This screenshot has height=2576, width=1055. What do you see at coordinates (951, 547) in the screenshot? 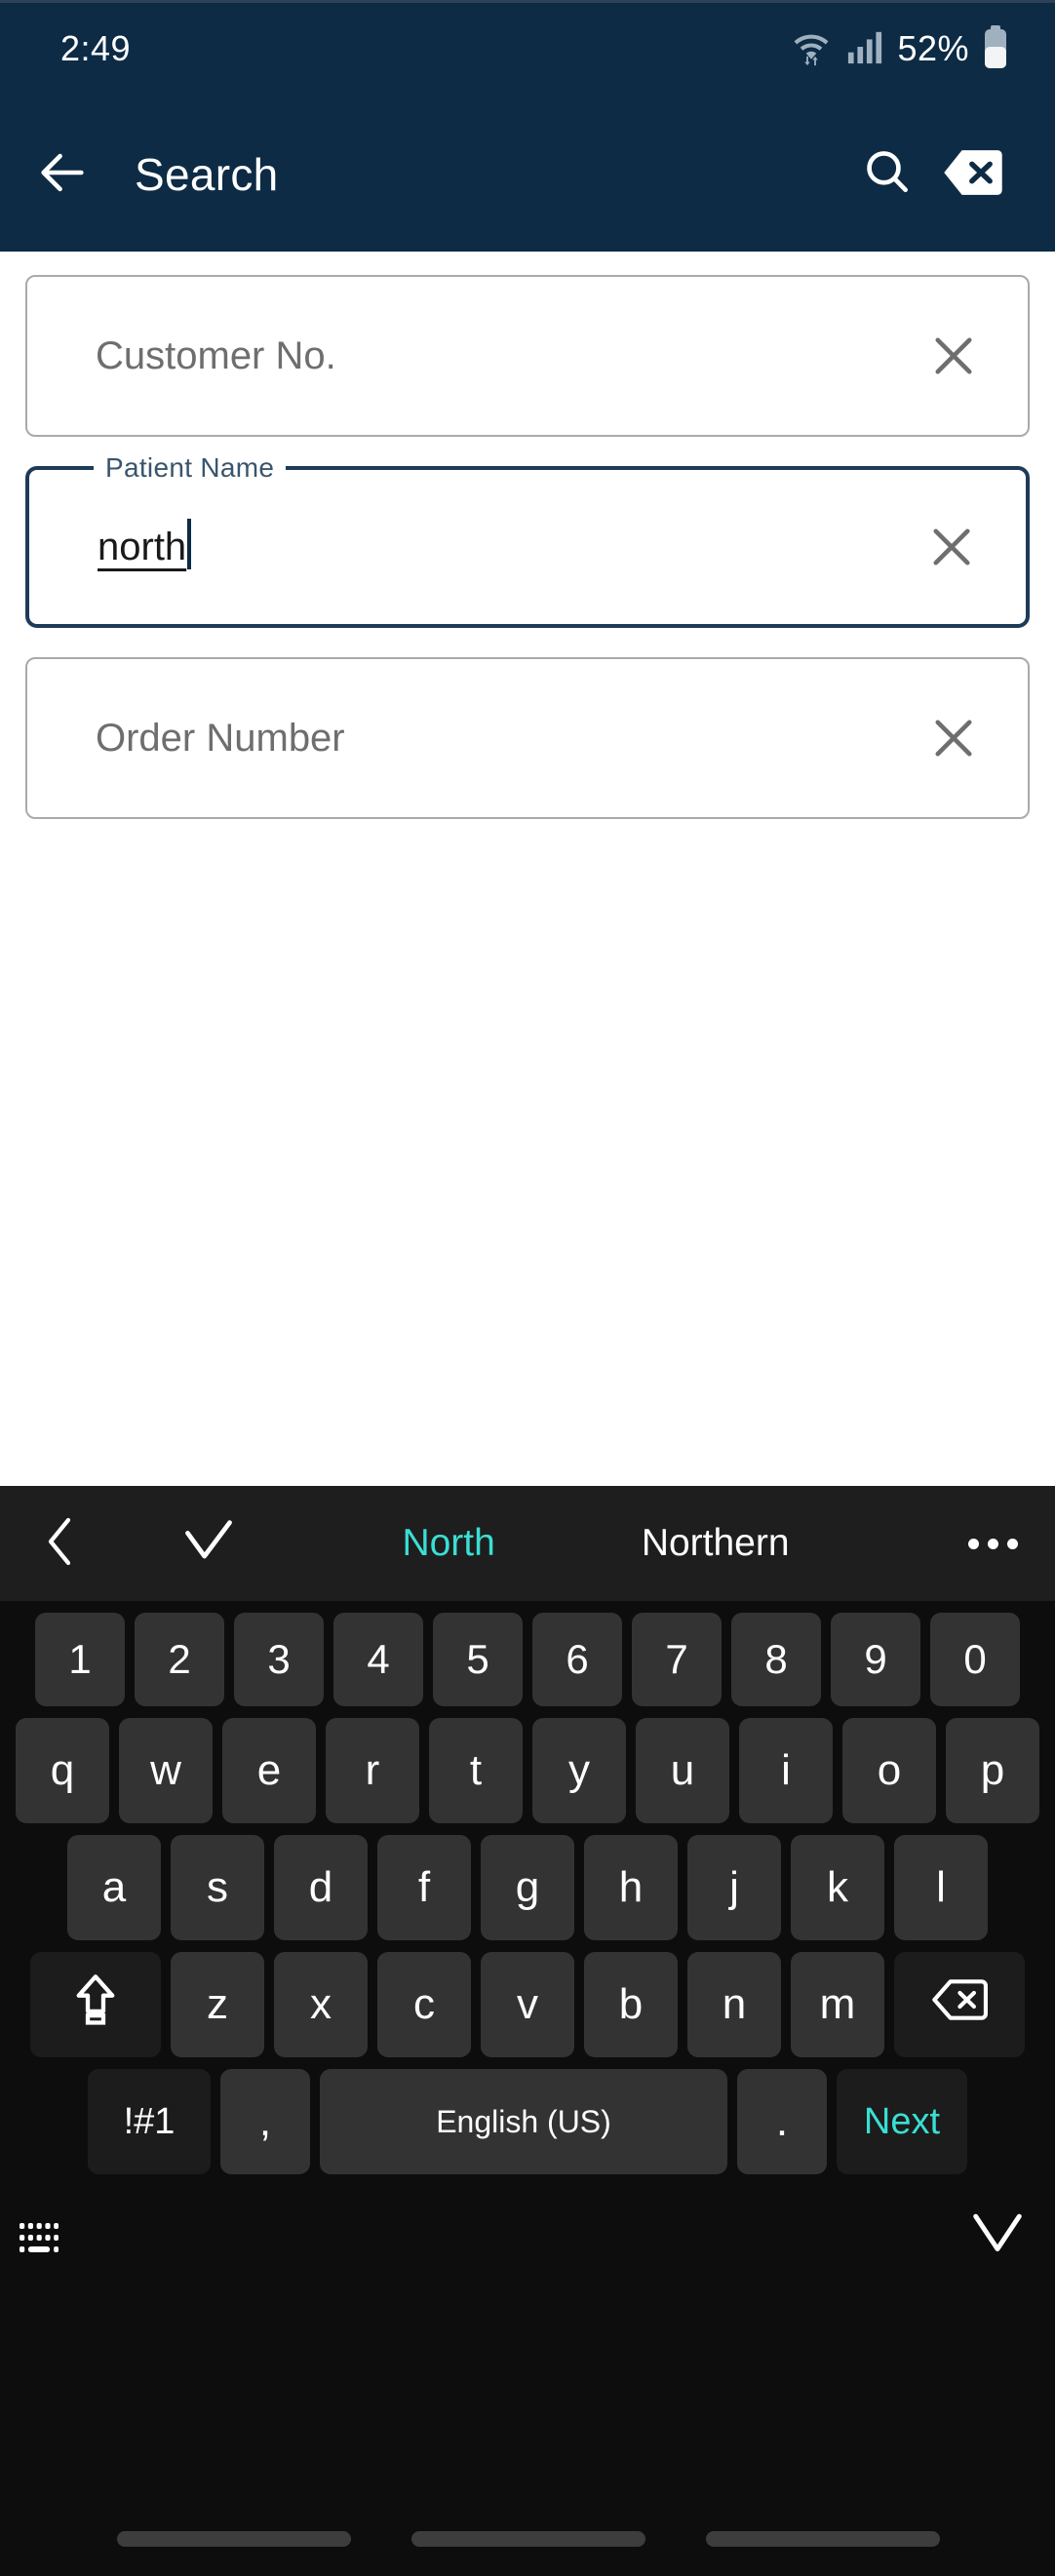
I see `clear-patient-name-button` at bounding box center [951, 547].